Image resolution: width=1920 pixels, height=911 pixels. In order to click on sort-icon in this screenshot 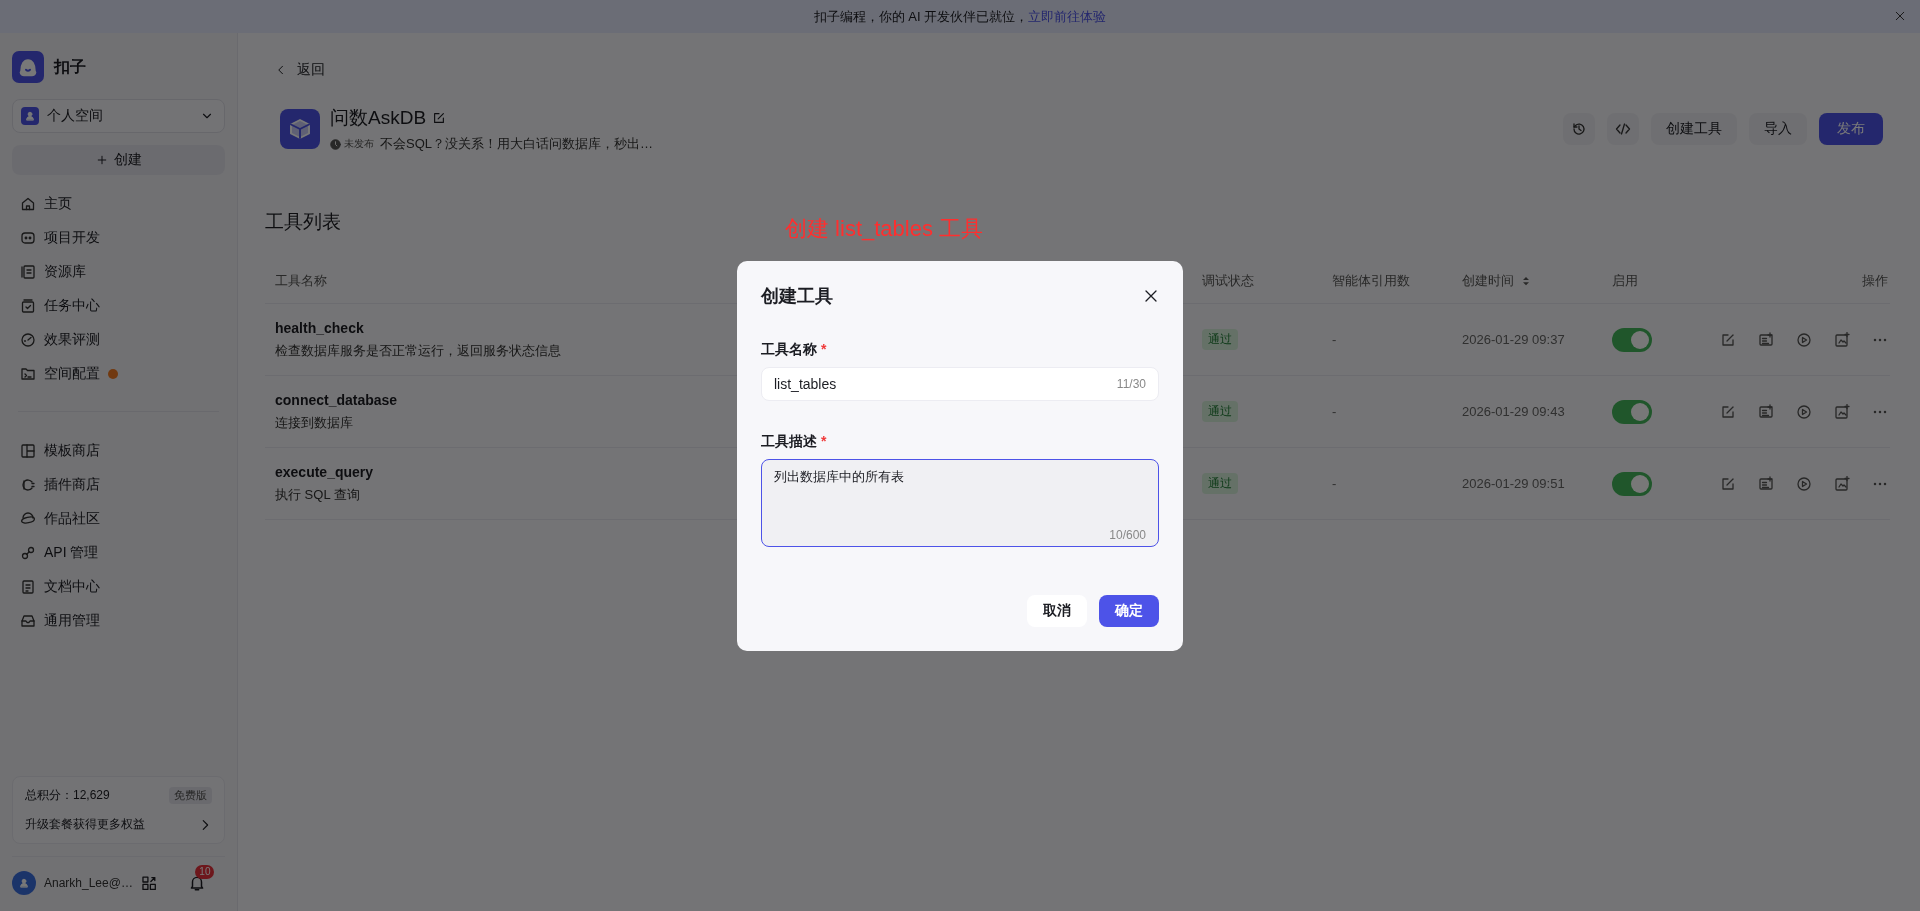, I will do `click(1526, 281)`.